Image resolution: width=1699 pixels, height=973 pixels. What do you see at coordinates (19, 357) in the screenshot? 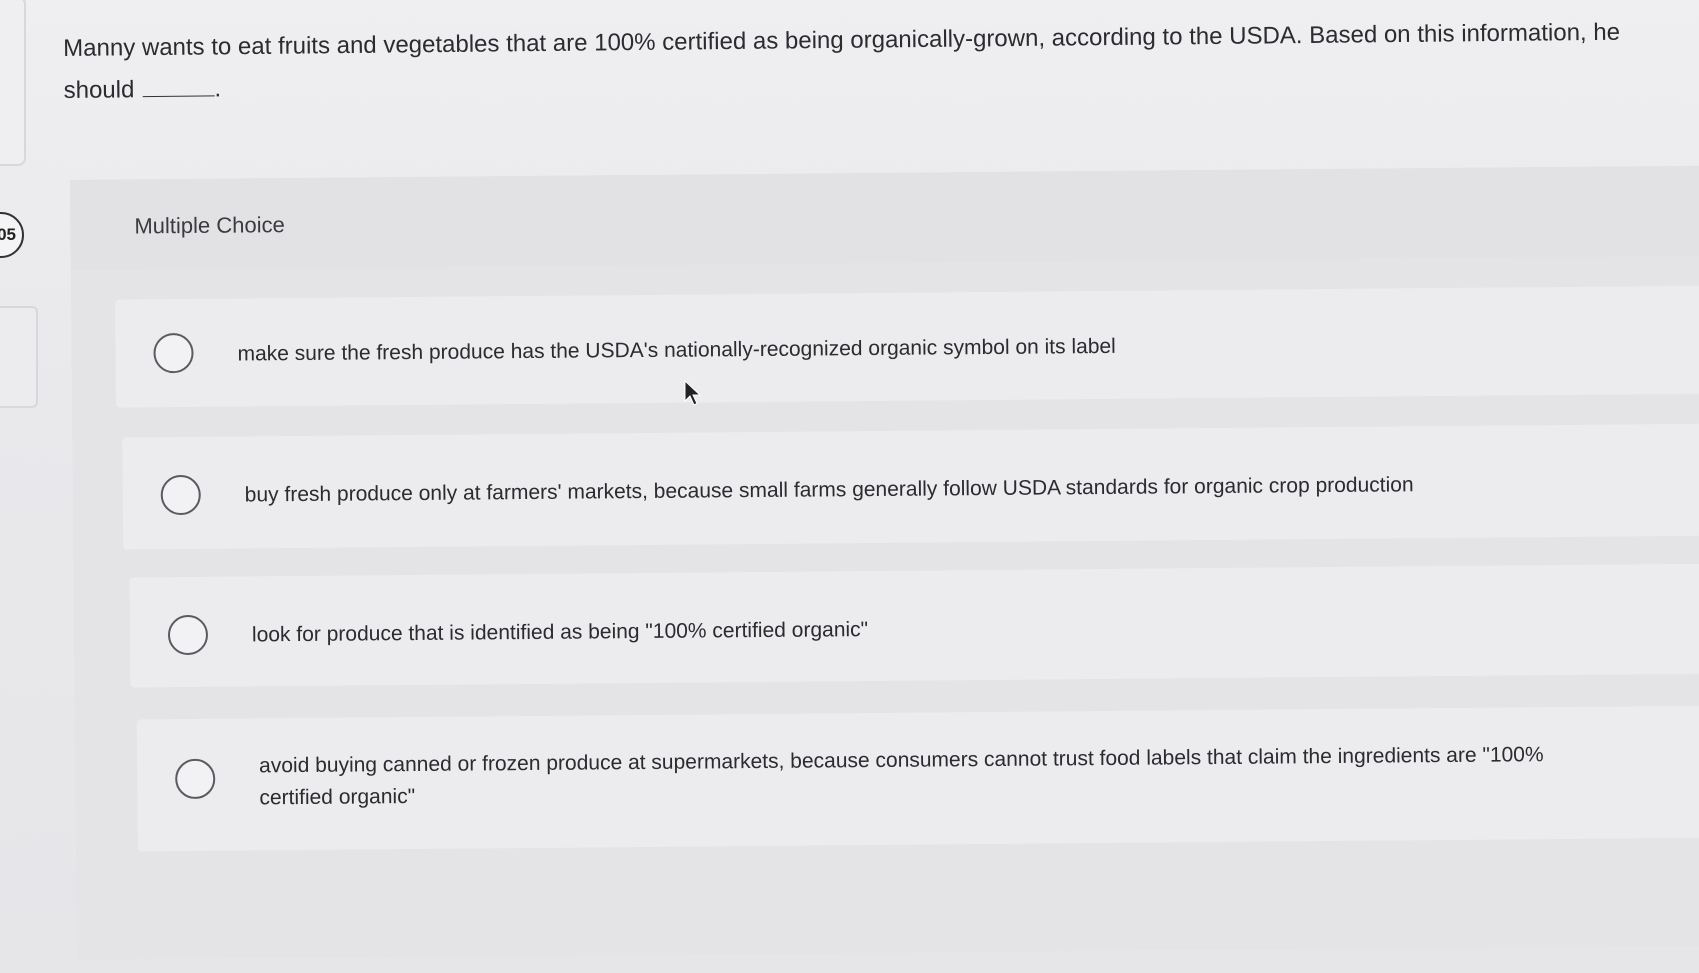
I see `left-edge-tab-secondary` at bounding box center [19, 357].